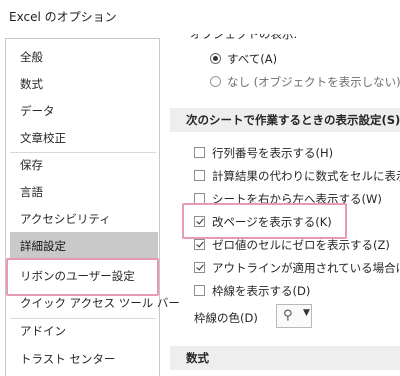 The height and width of the screenshot is (376, 400). I want to click on window-title: Excel のオプション, so click(63, 17).